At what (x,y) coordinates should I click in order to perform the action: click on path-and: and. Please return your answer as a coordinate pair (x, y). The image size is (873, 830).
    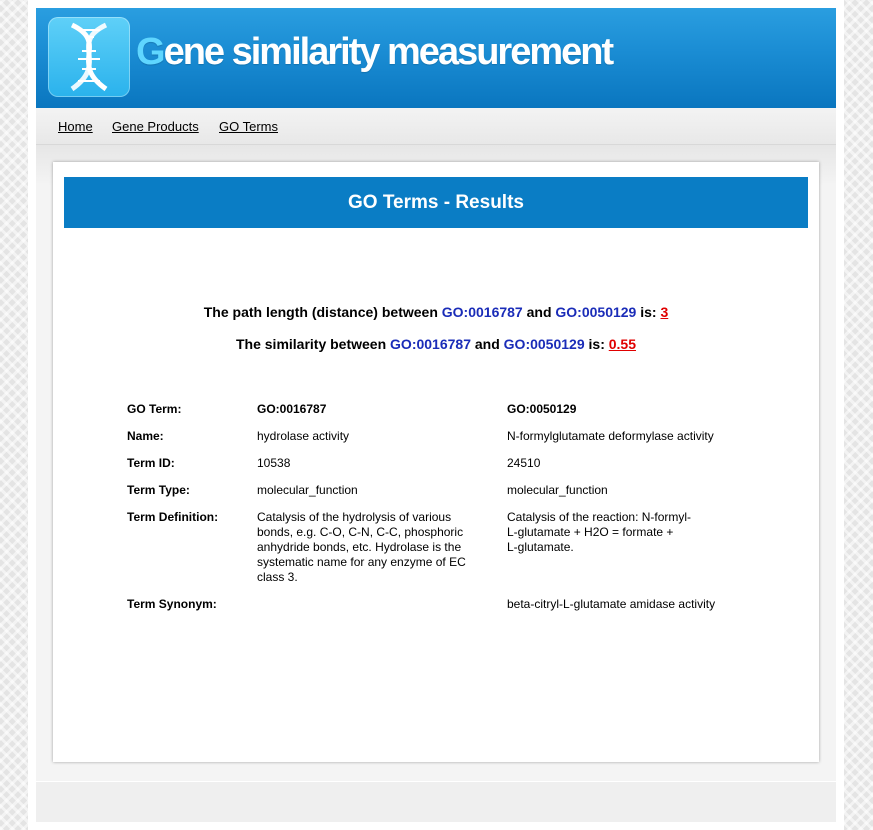
    Looking at the image, I should click on (539, 312).